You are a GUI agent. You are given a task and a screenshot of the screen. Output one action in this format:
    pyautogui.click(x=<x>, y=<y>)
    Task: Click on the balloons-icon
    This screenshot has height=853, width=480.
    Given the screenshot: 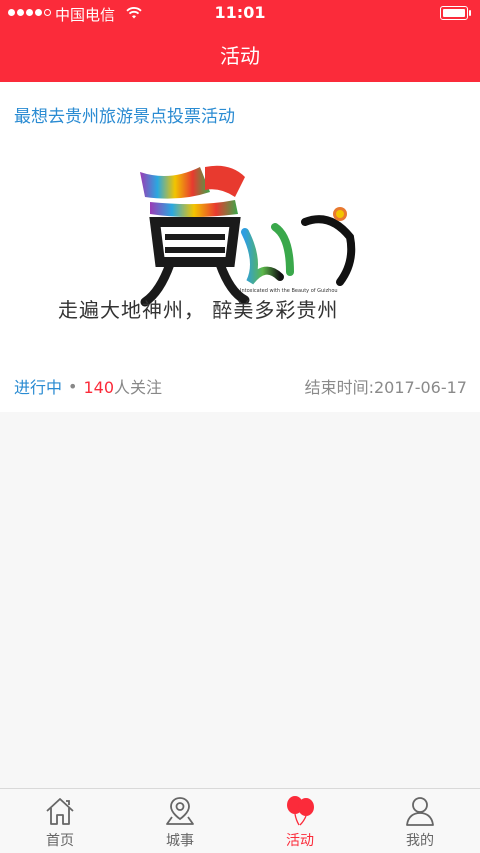 What is the action you would take?
    pyautogui.click(x=300, y=811)
    